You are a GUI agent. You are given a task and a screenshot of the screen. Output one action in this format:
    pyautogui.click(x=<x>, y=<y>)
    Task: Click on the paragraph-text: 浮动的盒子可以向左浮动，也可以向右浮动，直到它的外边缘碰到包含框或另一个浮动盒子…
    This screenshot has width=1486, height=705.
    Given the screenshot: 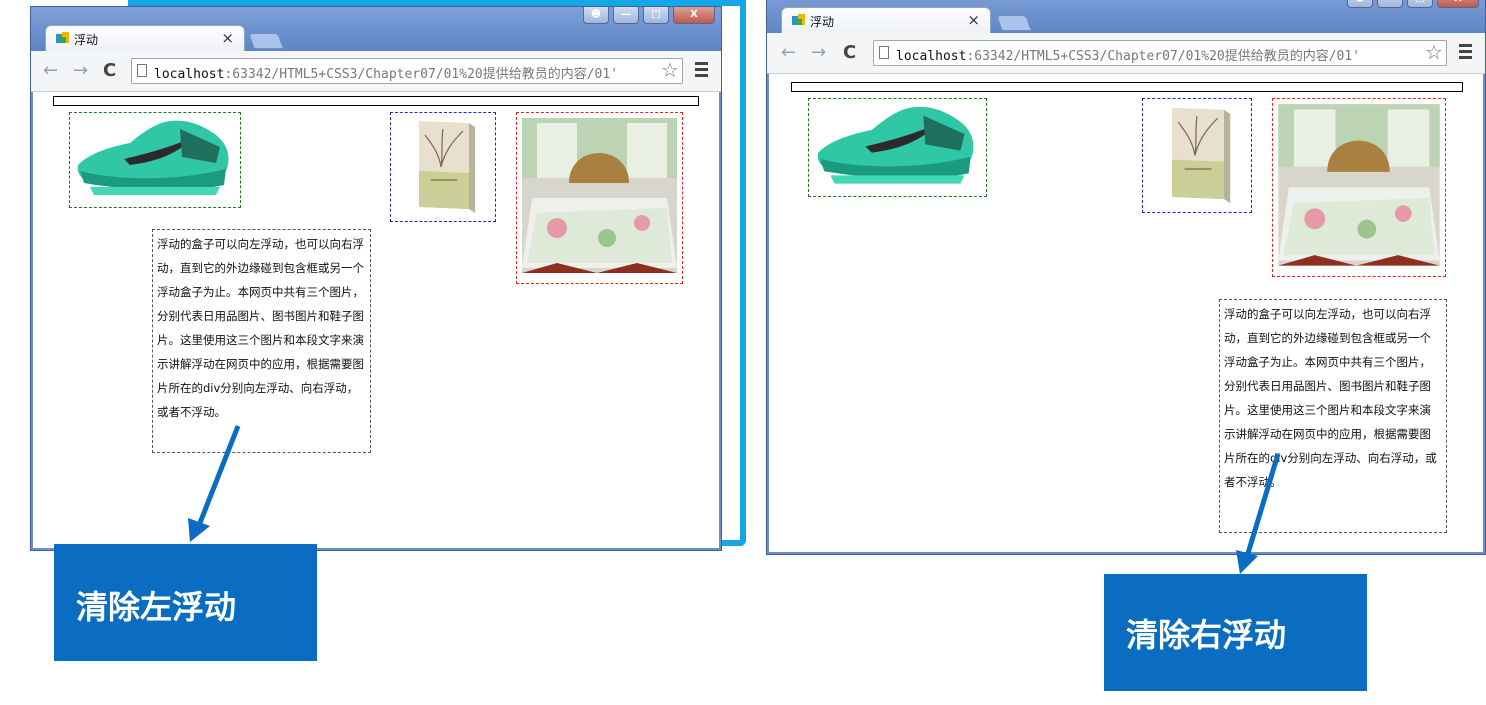 What is the action you would take?
    pyautogui.click(x=260, y=328)
    